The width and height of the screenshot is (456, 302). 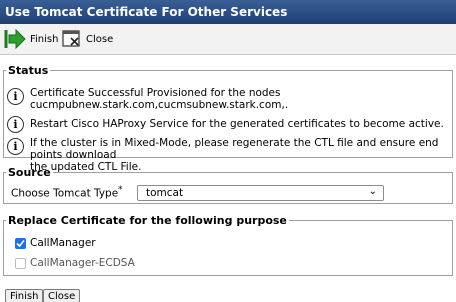 What do you see at coordinates (15, 39) in the screenshot?
I see `finish-arrow-icon` at bounding box center [15, 39].